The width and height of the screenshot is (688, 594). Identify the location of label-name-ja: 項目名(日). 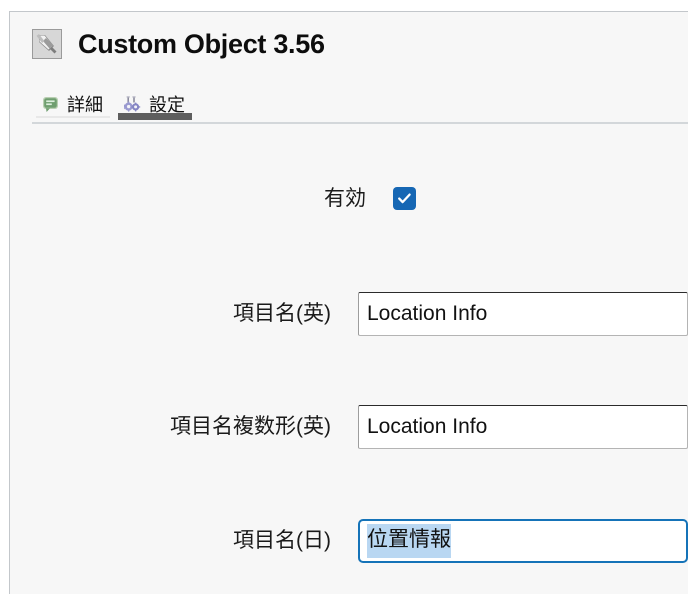
(282, 541).